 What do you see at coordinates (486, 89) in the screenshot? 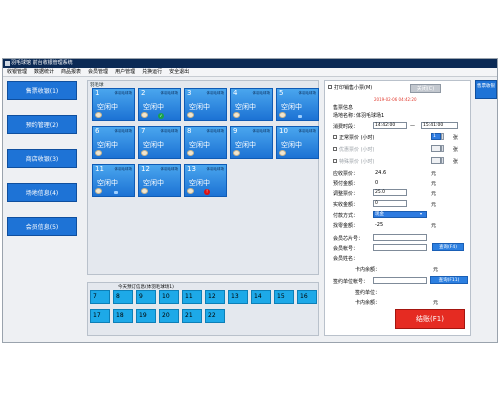
I see `ticket-cashier-side-button: 售票收银` at bounding box center [486, 89].